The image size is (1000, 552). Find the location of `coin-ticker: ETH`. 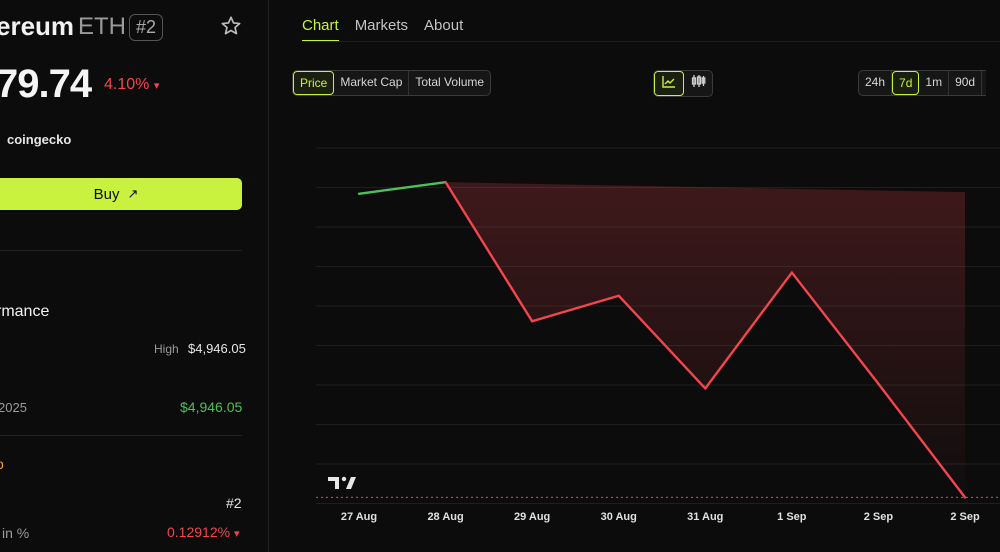

coin-ticker: ETH is located at coordinates (102, 26).